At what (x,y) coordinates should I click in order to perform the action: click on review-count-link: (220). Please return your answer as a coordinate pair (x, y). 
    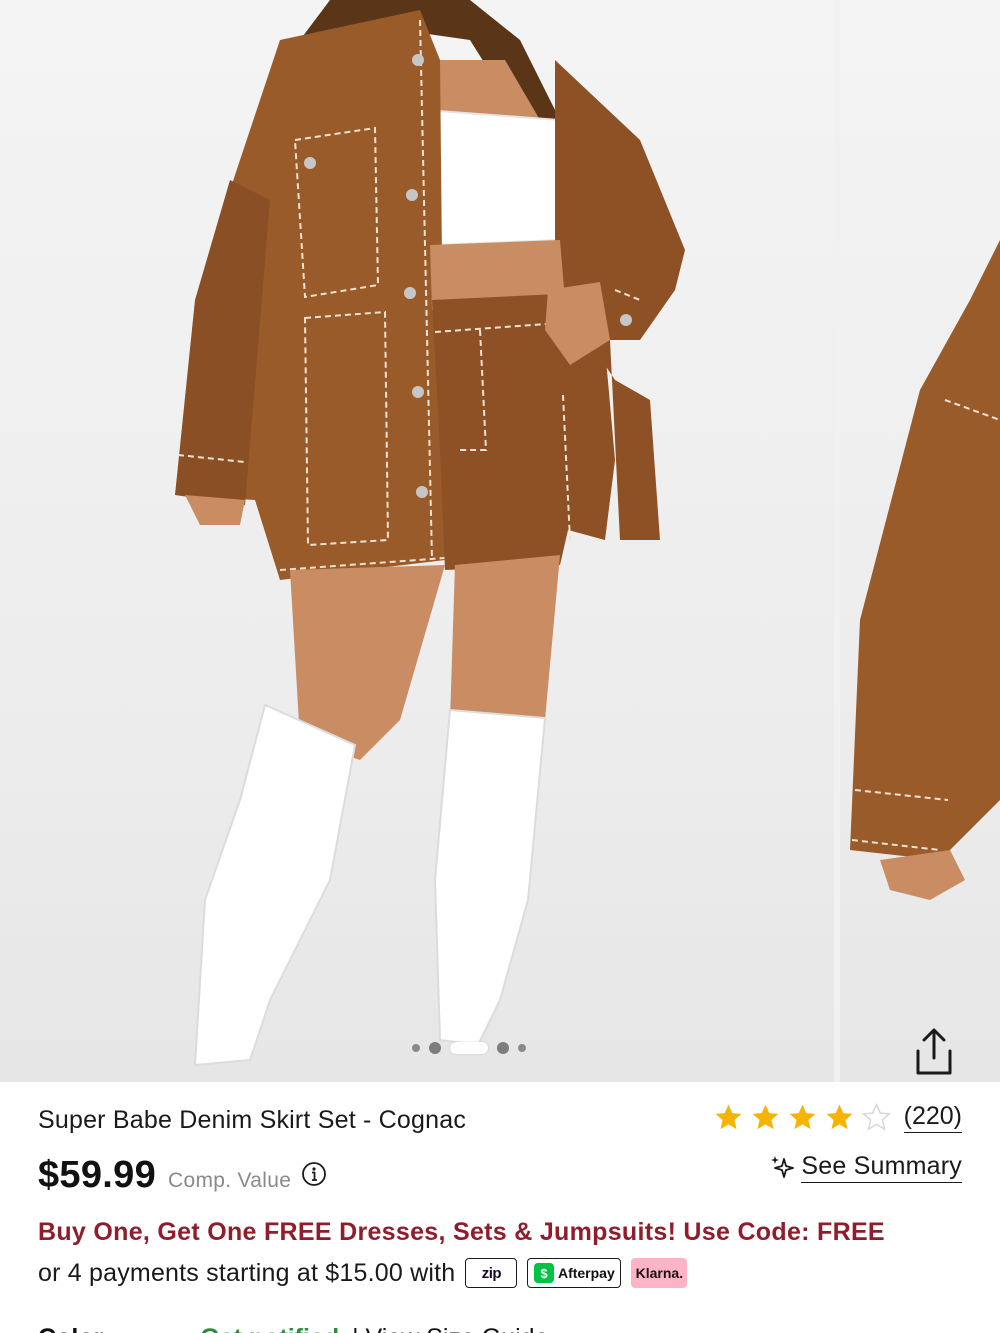
    Looking at the image, I should click on (932, 1117).